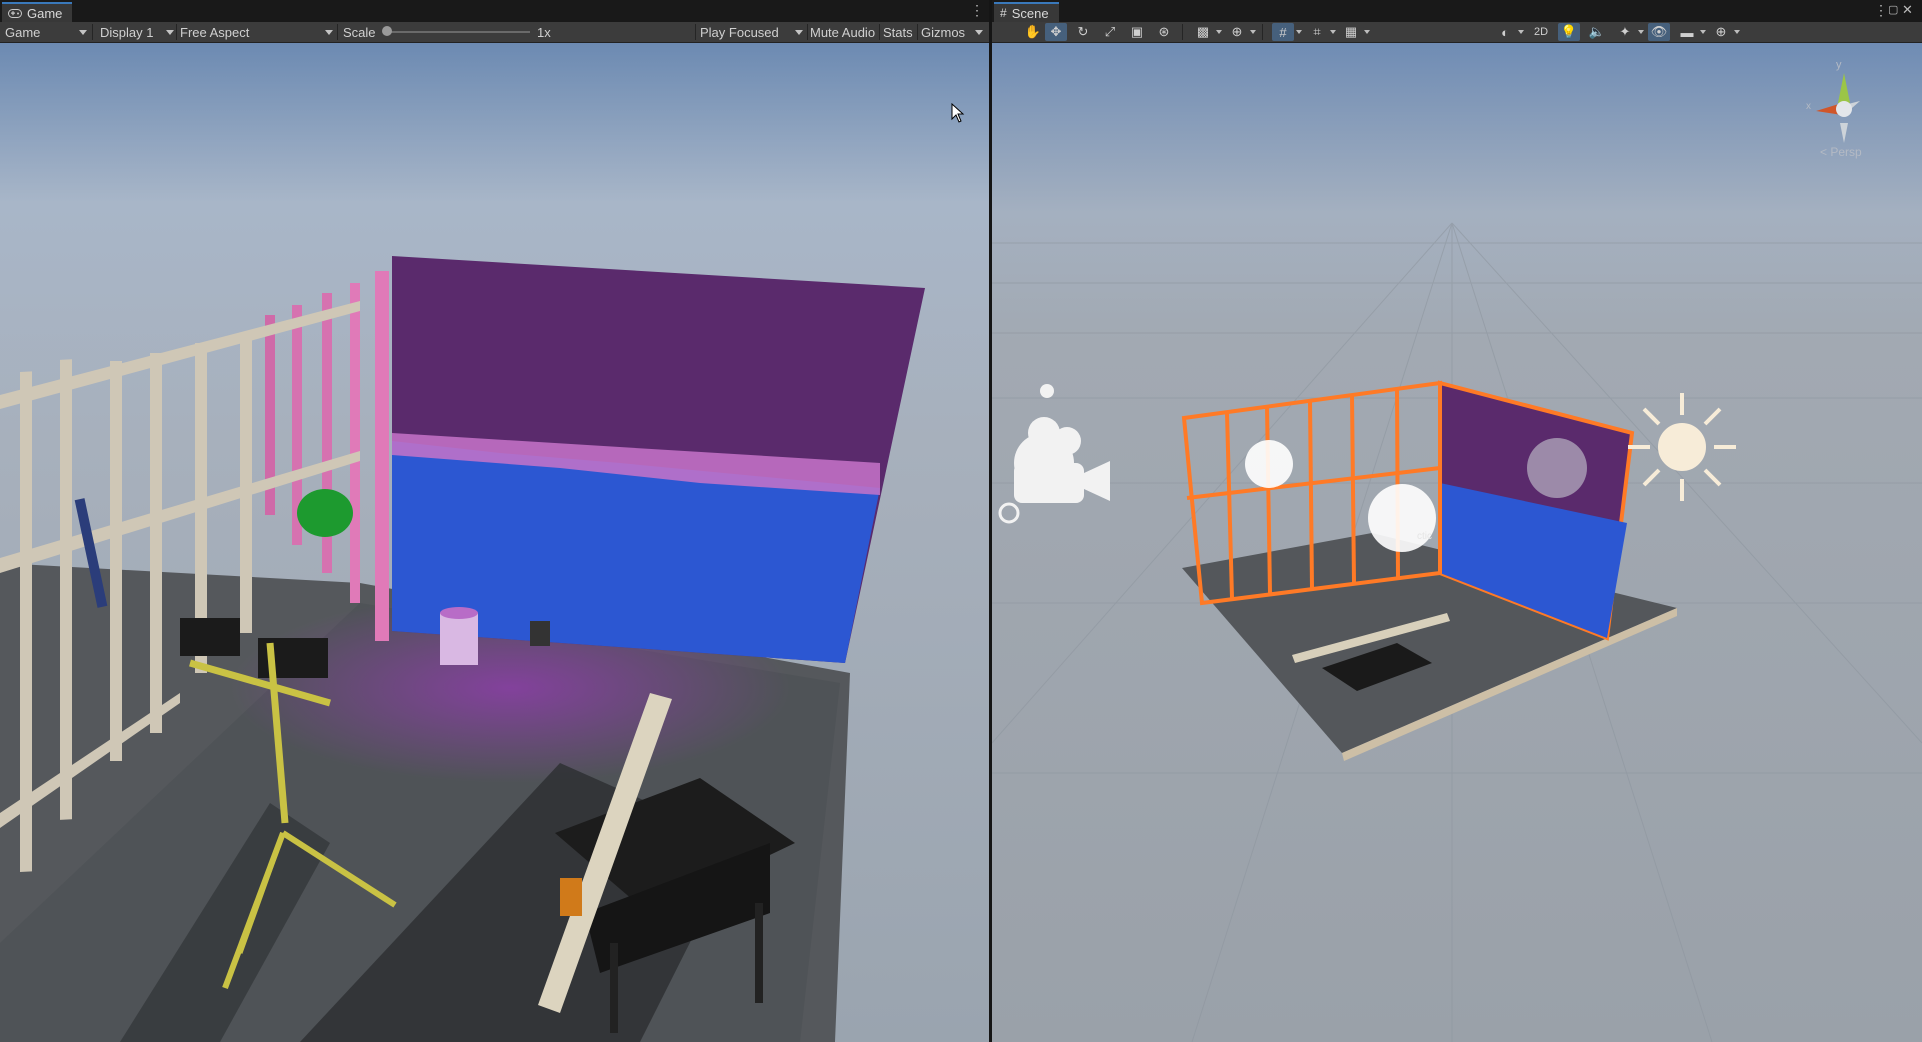 Image resolution: width=1922 pixels, height=1042 pixels. Describe the element at coordinates (1839, 65) in the screenshot. I see `axis-y-label: y` at that location.